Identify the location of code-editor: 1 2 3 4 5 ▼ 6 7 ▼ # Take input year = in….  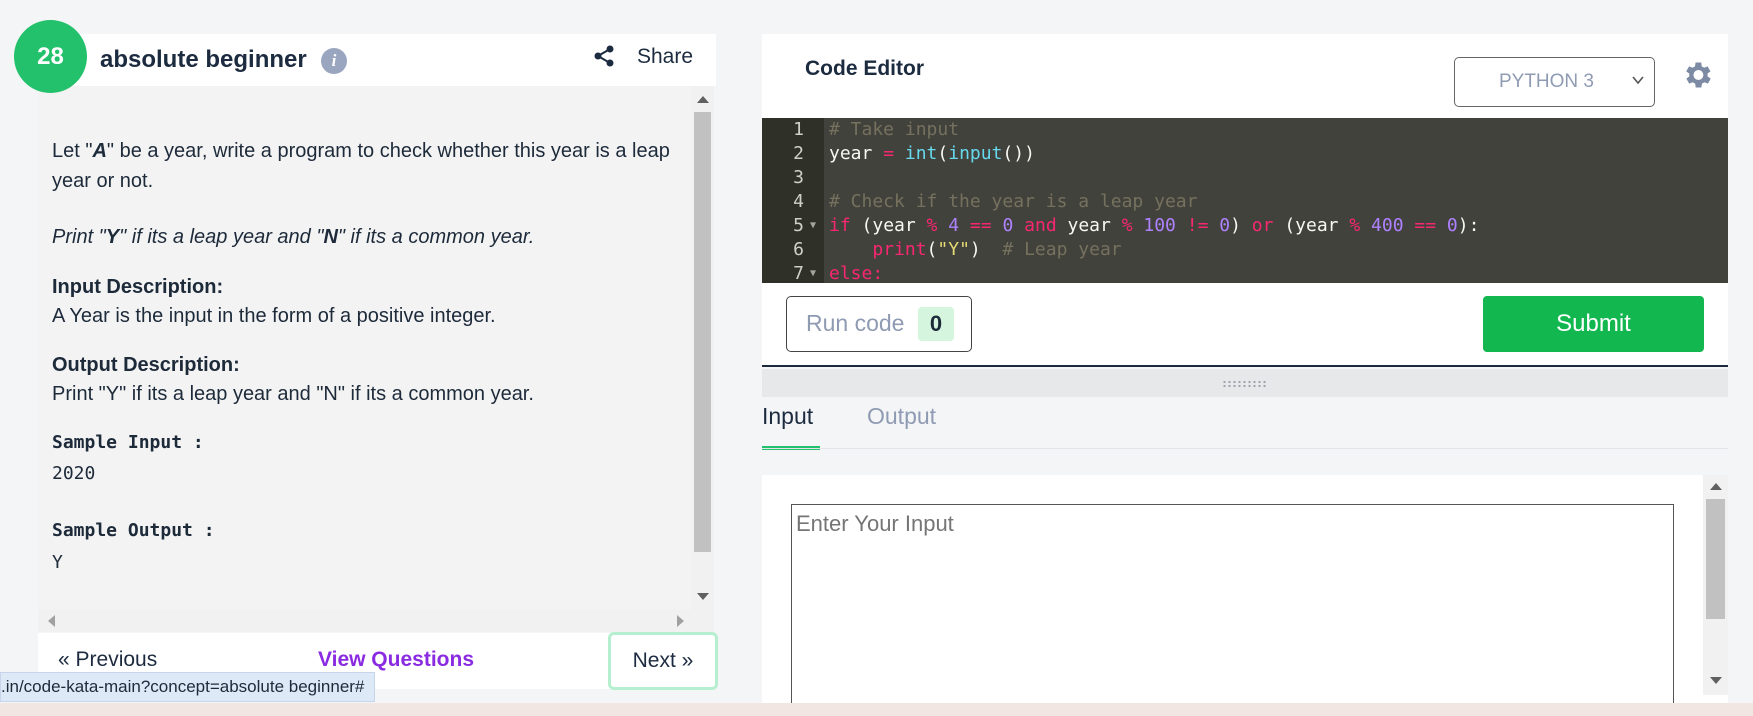
(1245, 200).